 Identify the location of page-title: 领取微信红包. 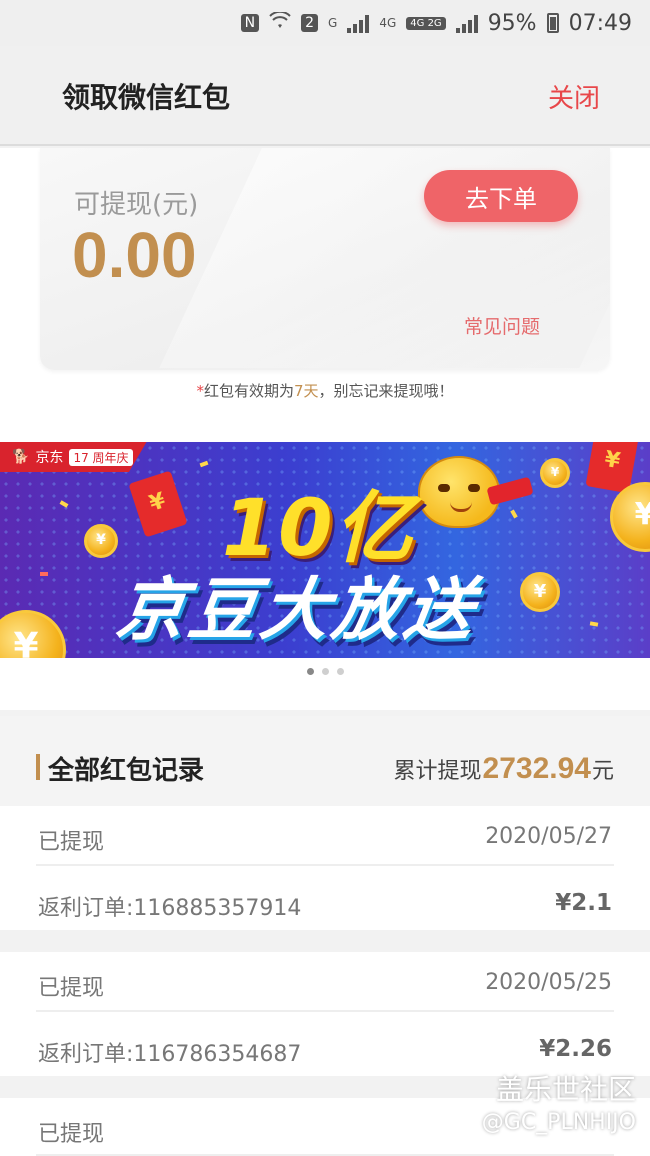
(146, 97).